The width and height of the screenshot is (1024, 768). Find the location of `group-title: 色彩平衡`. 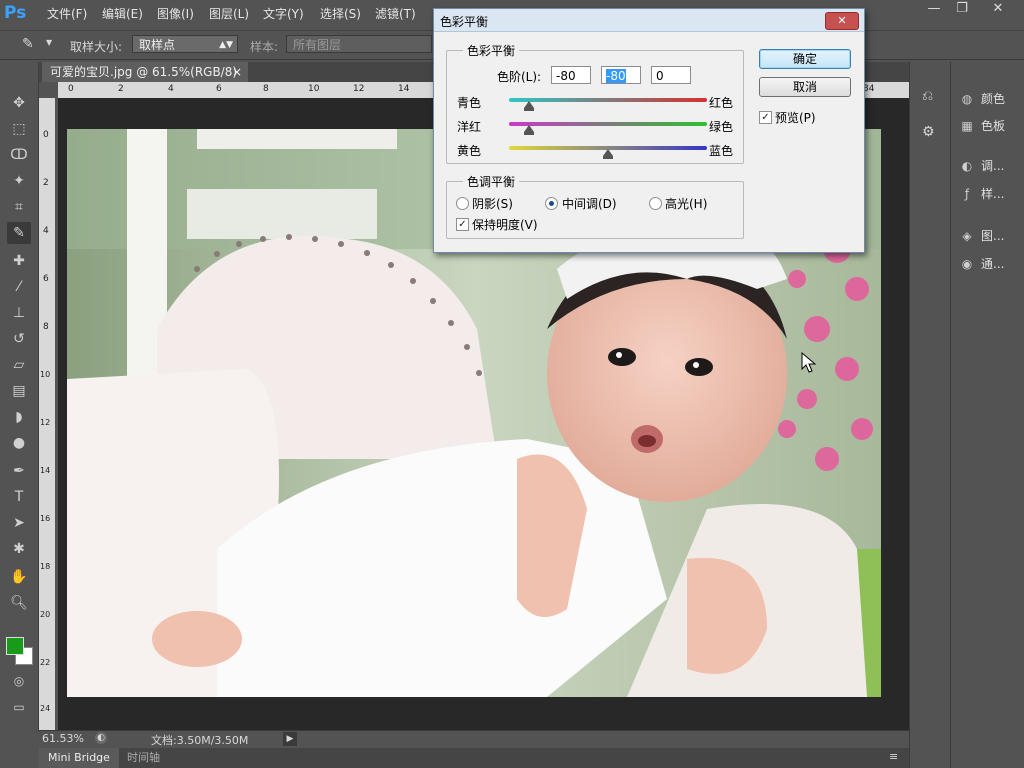

group-title: 色彩平衡 is located at coordinates (491, 50).